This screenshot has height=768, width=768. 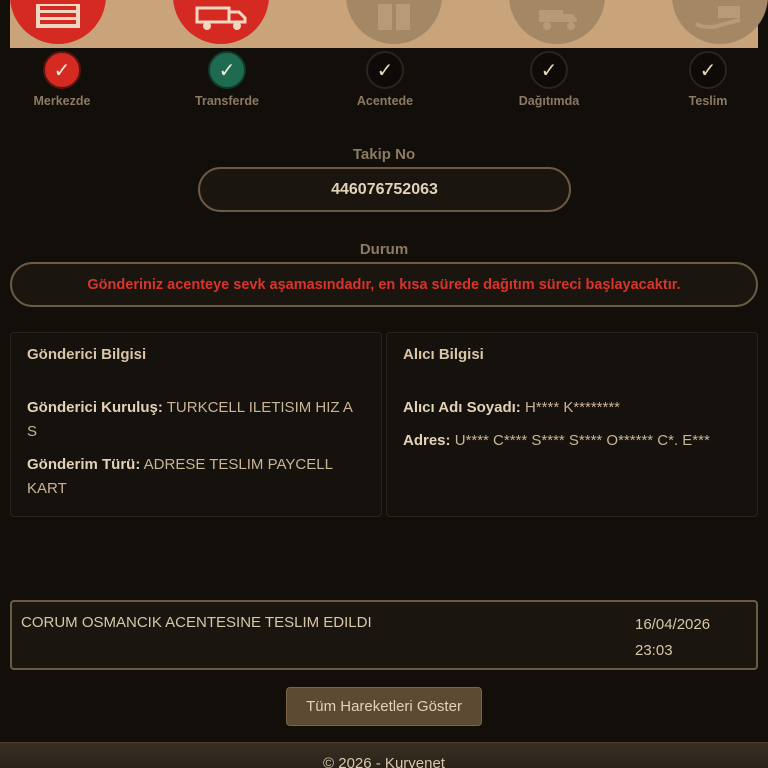 I want to click on show-all-movements-button: Tüm Hareketleri Göster, so click(x=384, y=706).